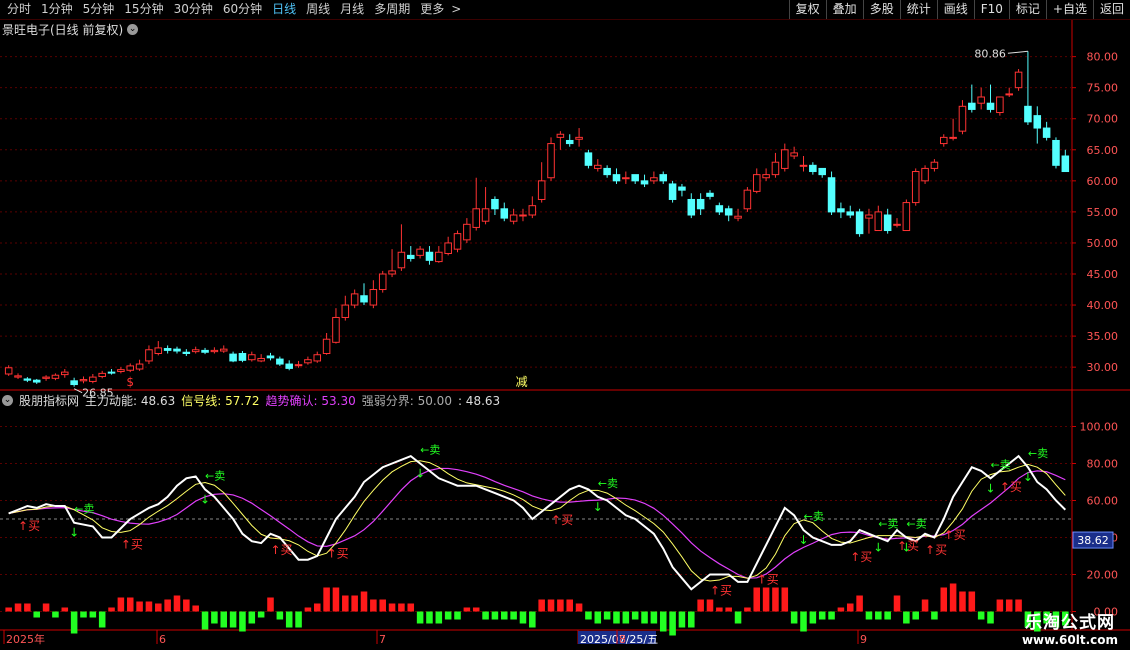 This screenshot has height=650, width=1130. Describe the element at coordinates (916, 524) in the screenshot. I see `sell-signal: ←卖` at that location.